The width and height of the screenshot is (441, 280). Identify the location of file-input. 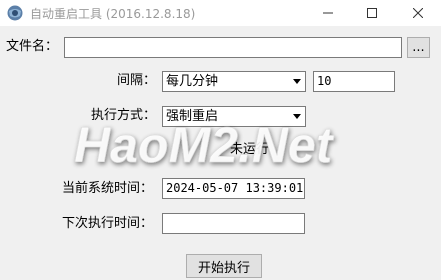
(233, 47).